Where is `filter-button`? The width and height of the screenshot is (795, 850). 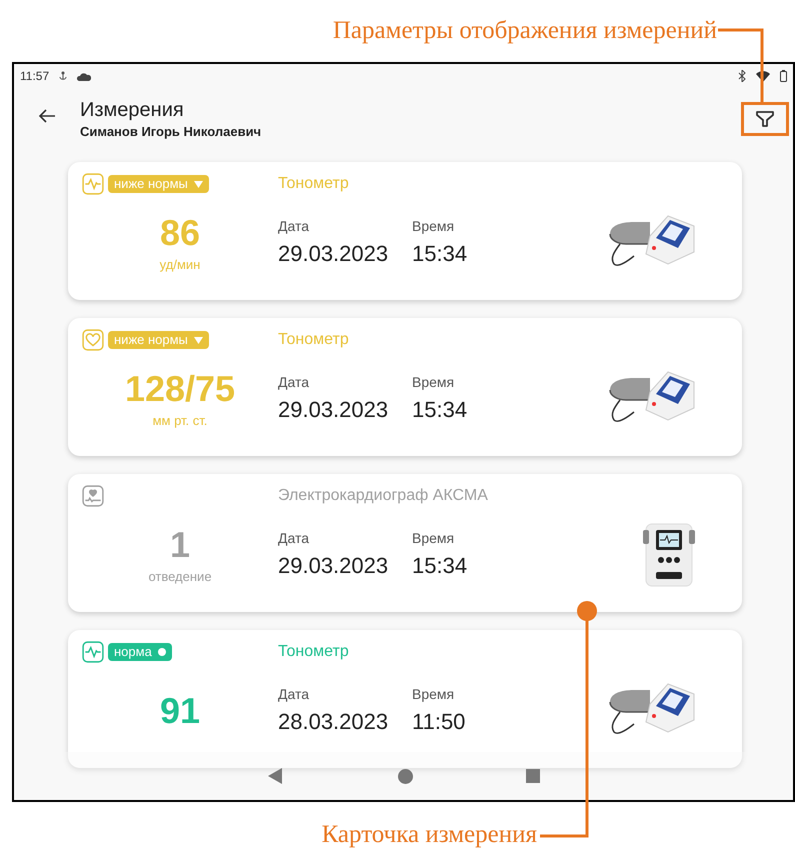
filter-button is located at coordinates (765, 119).